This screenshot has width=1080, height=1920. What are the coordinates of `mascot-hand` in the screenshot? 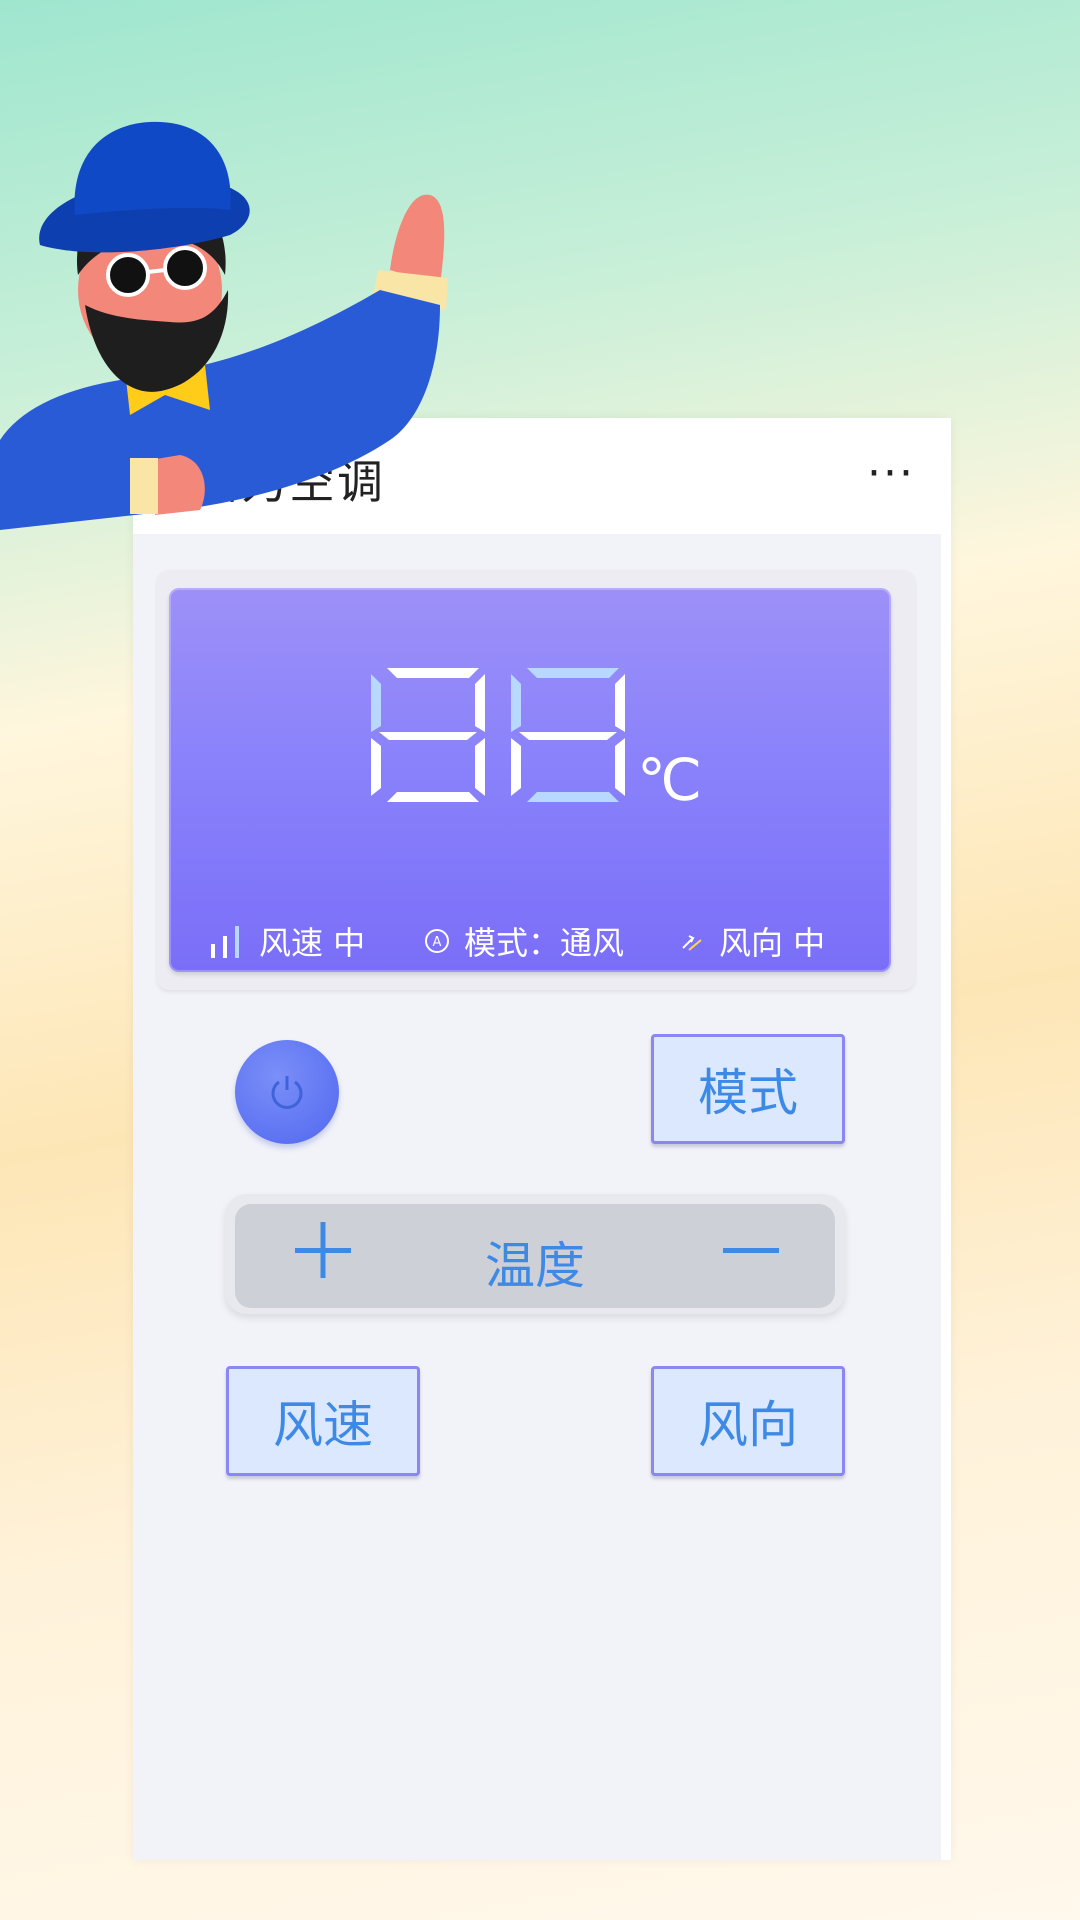 It's located at (417, 239).